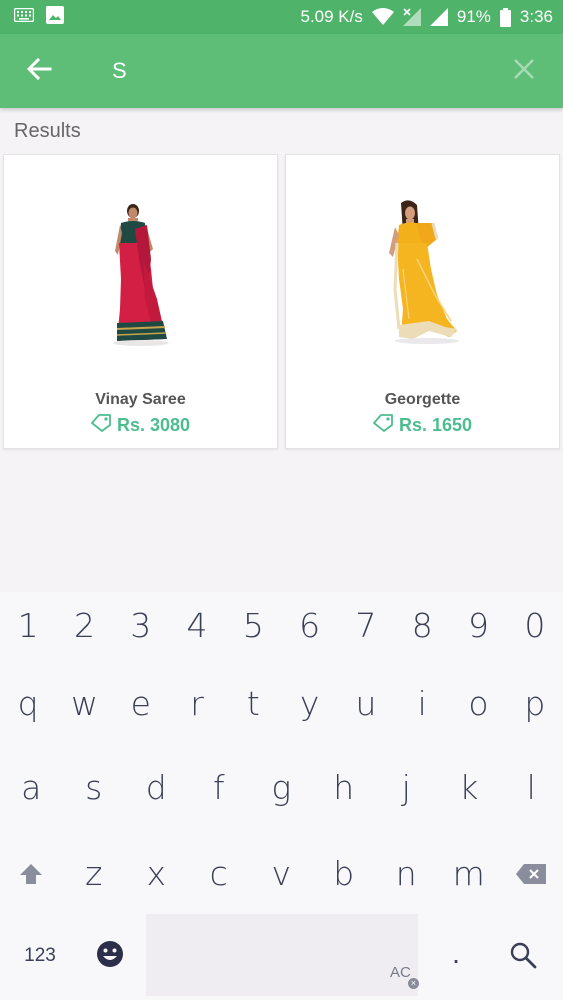  I want to click on key-y: y, so click(309, 703).